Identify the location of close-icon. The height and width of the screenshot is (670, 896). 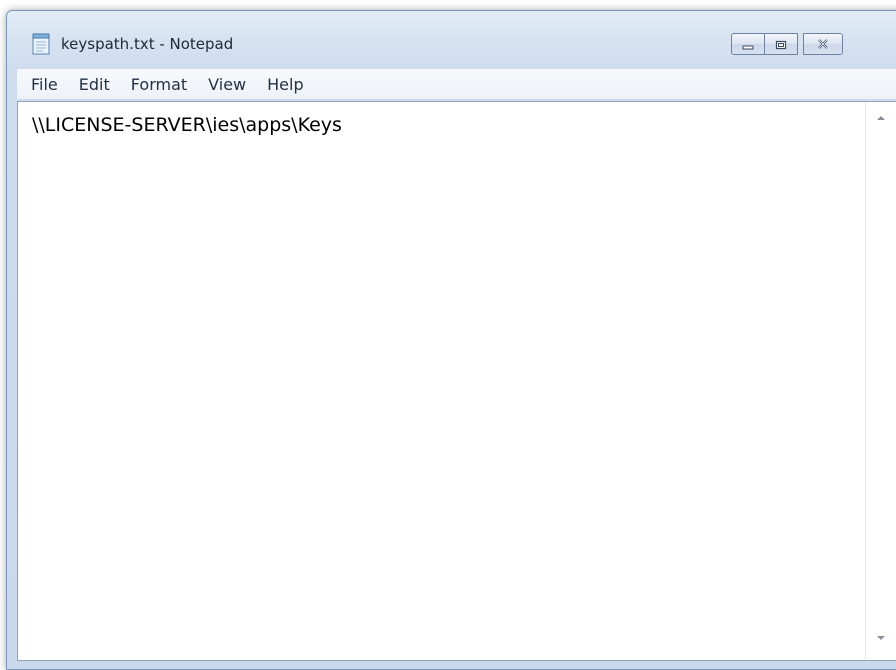
(823, 44).